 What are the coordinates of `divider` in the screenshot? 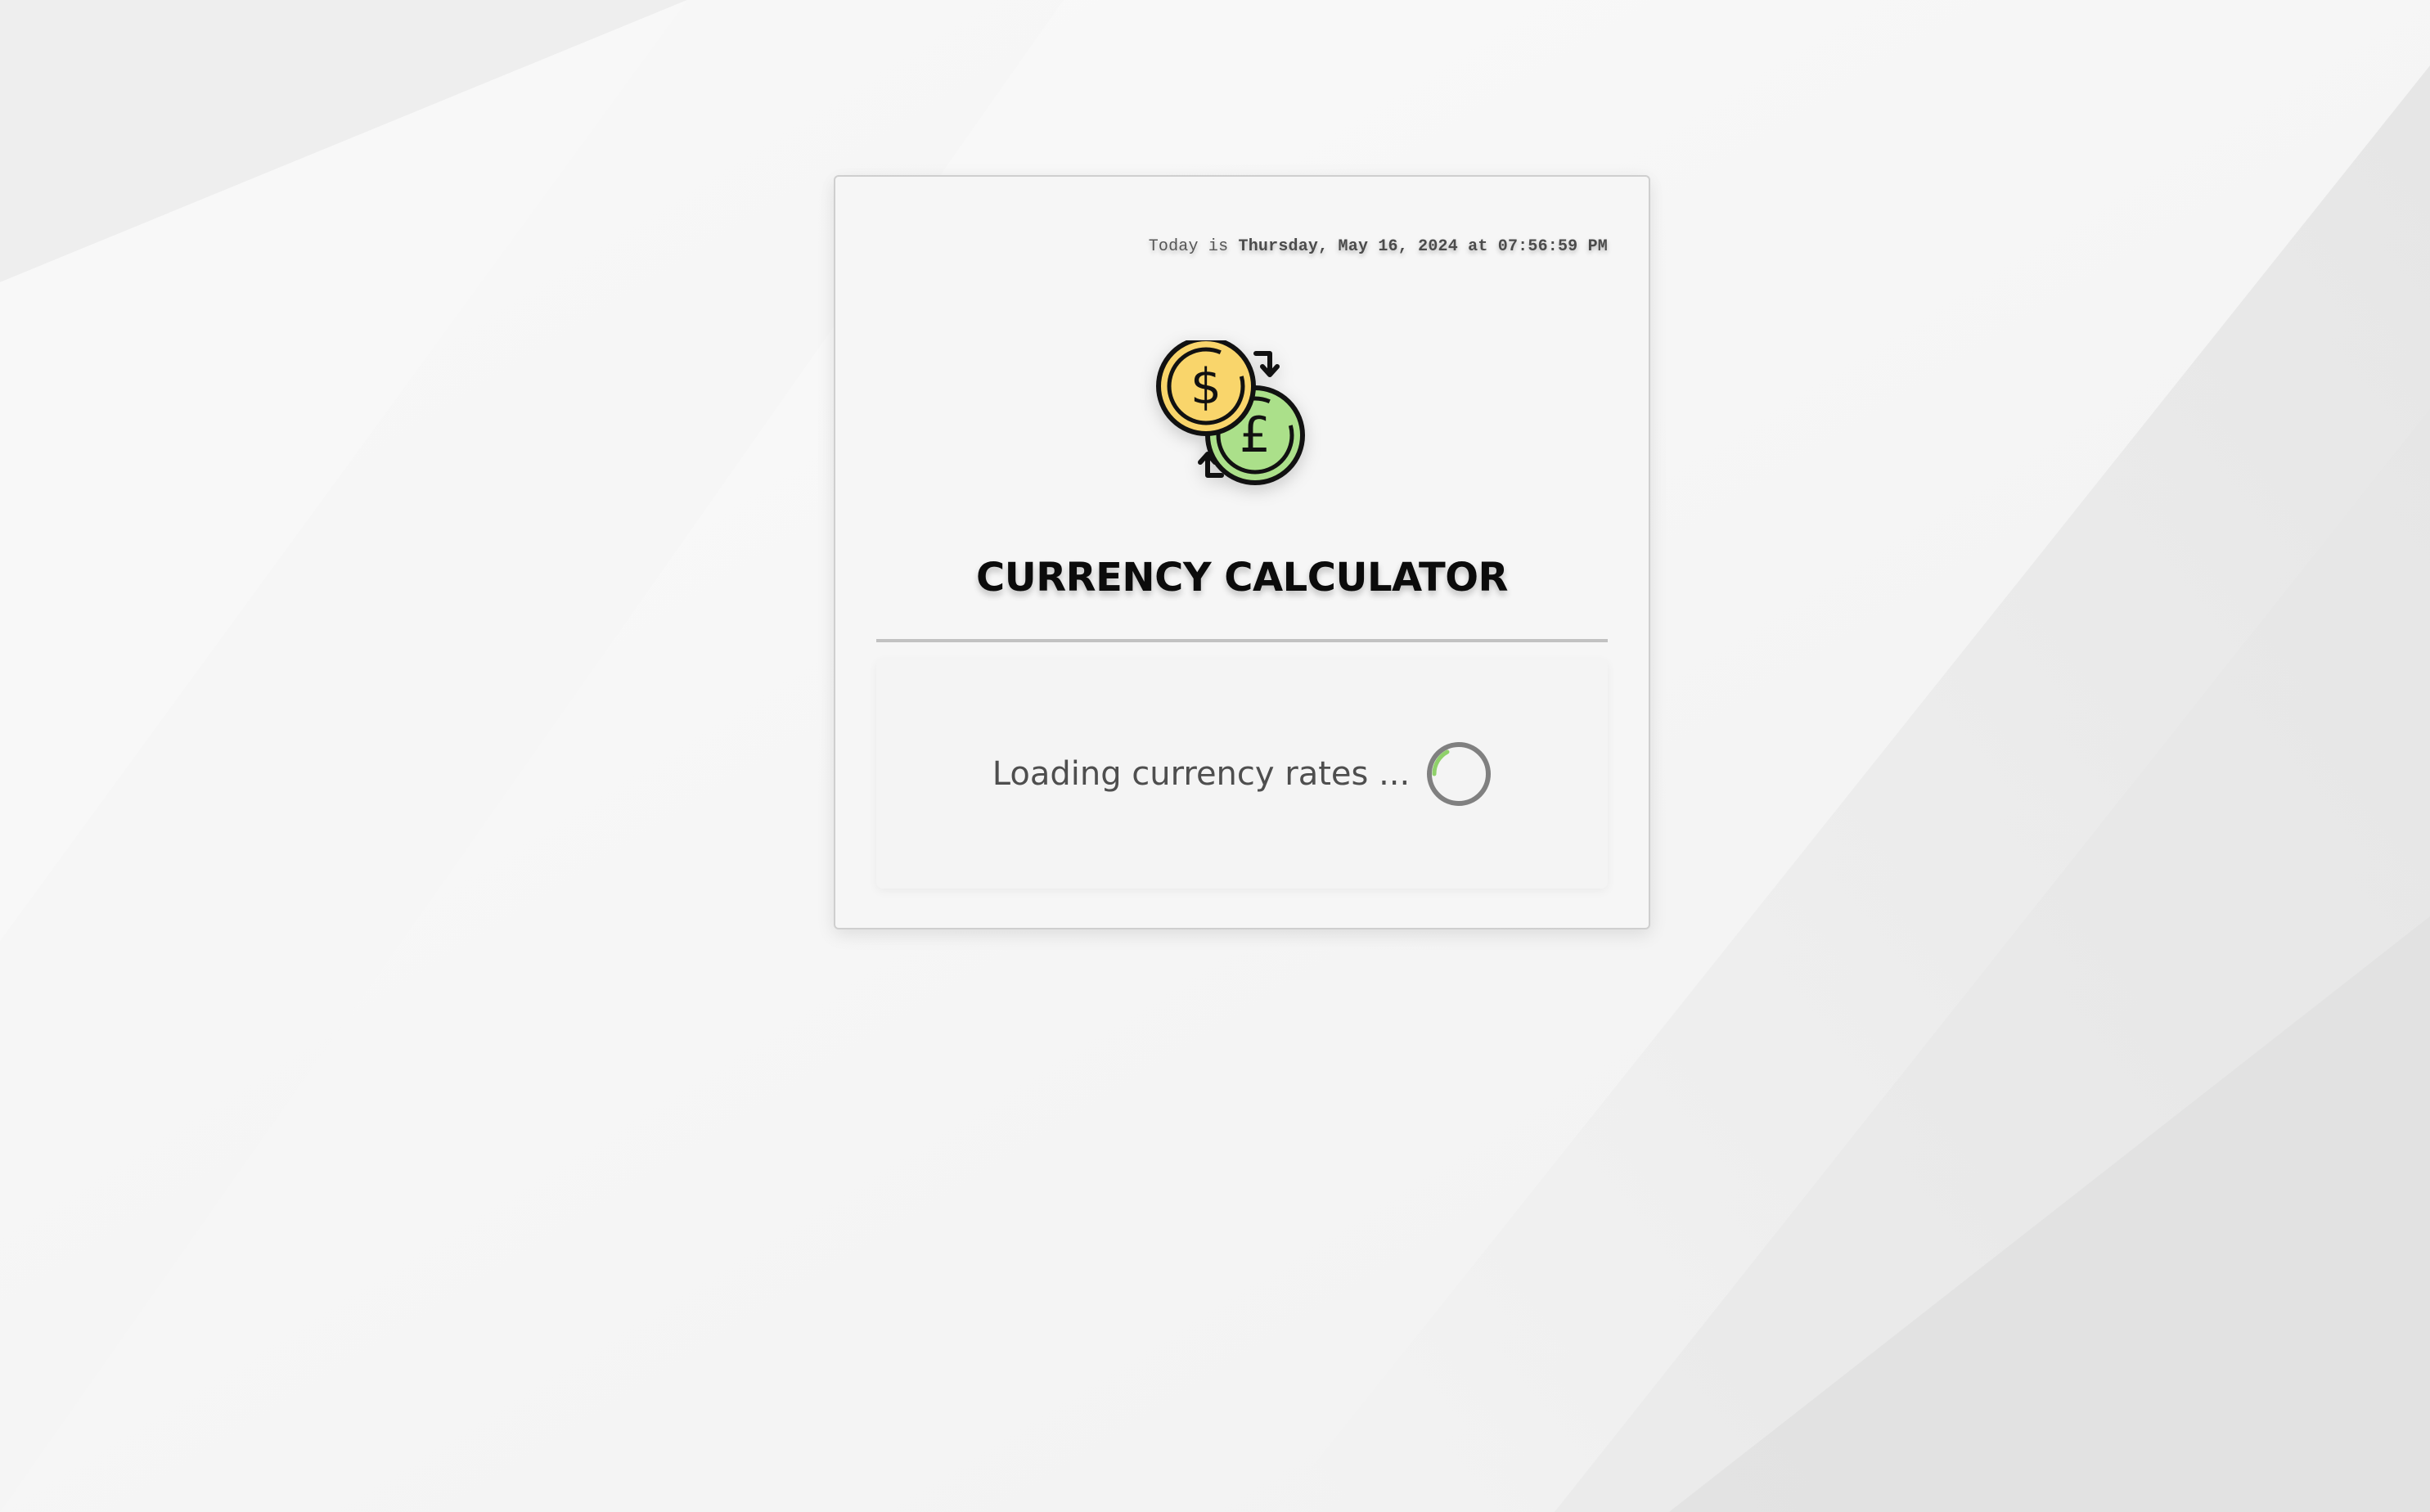 It's located at (1242, 641).